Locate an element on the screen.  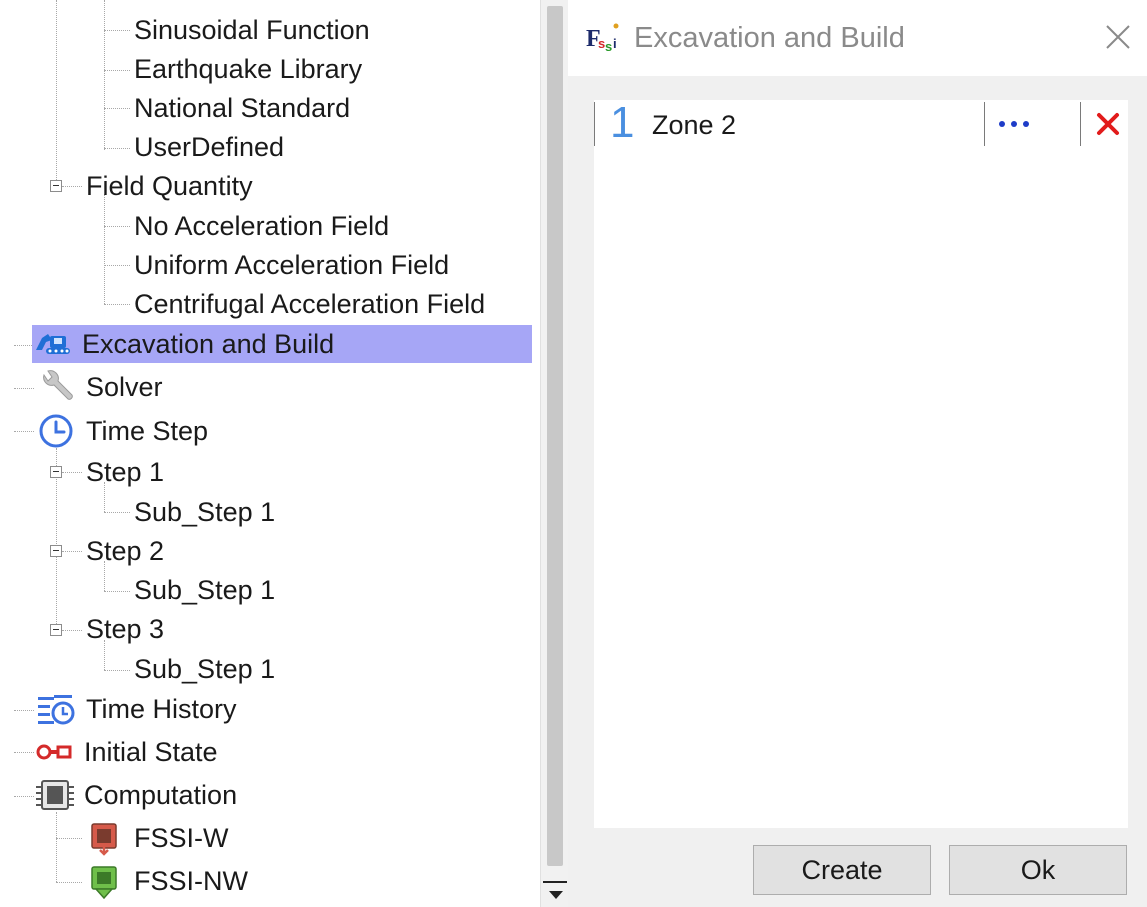
tree-item-step-2: Step 2 is located at coordinates (125, 551).